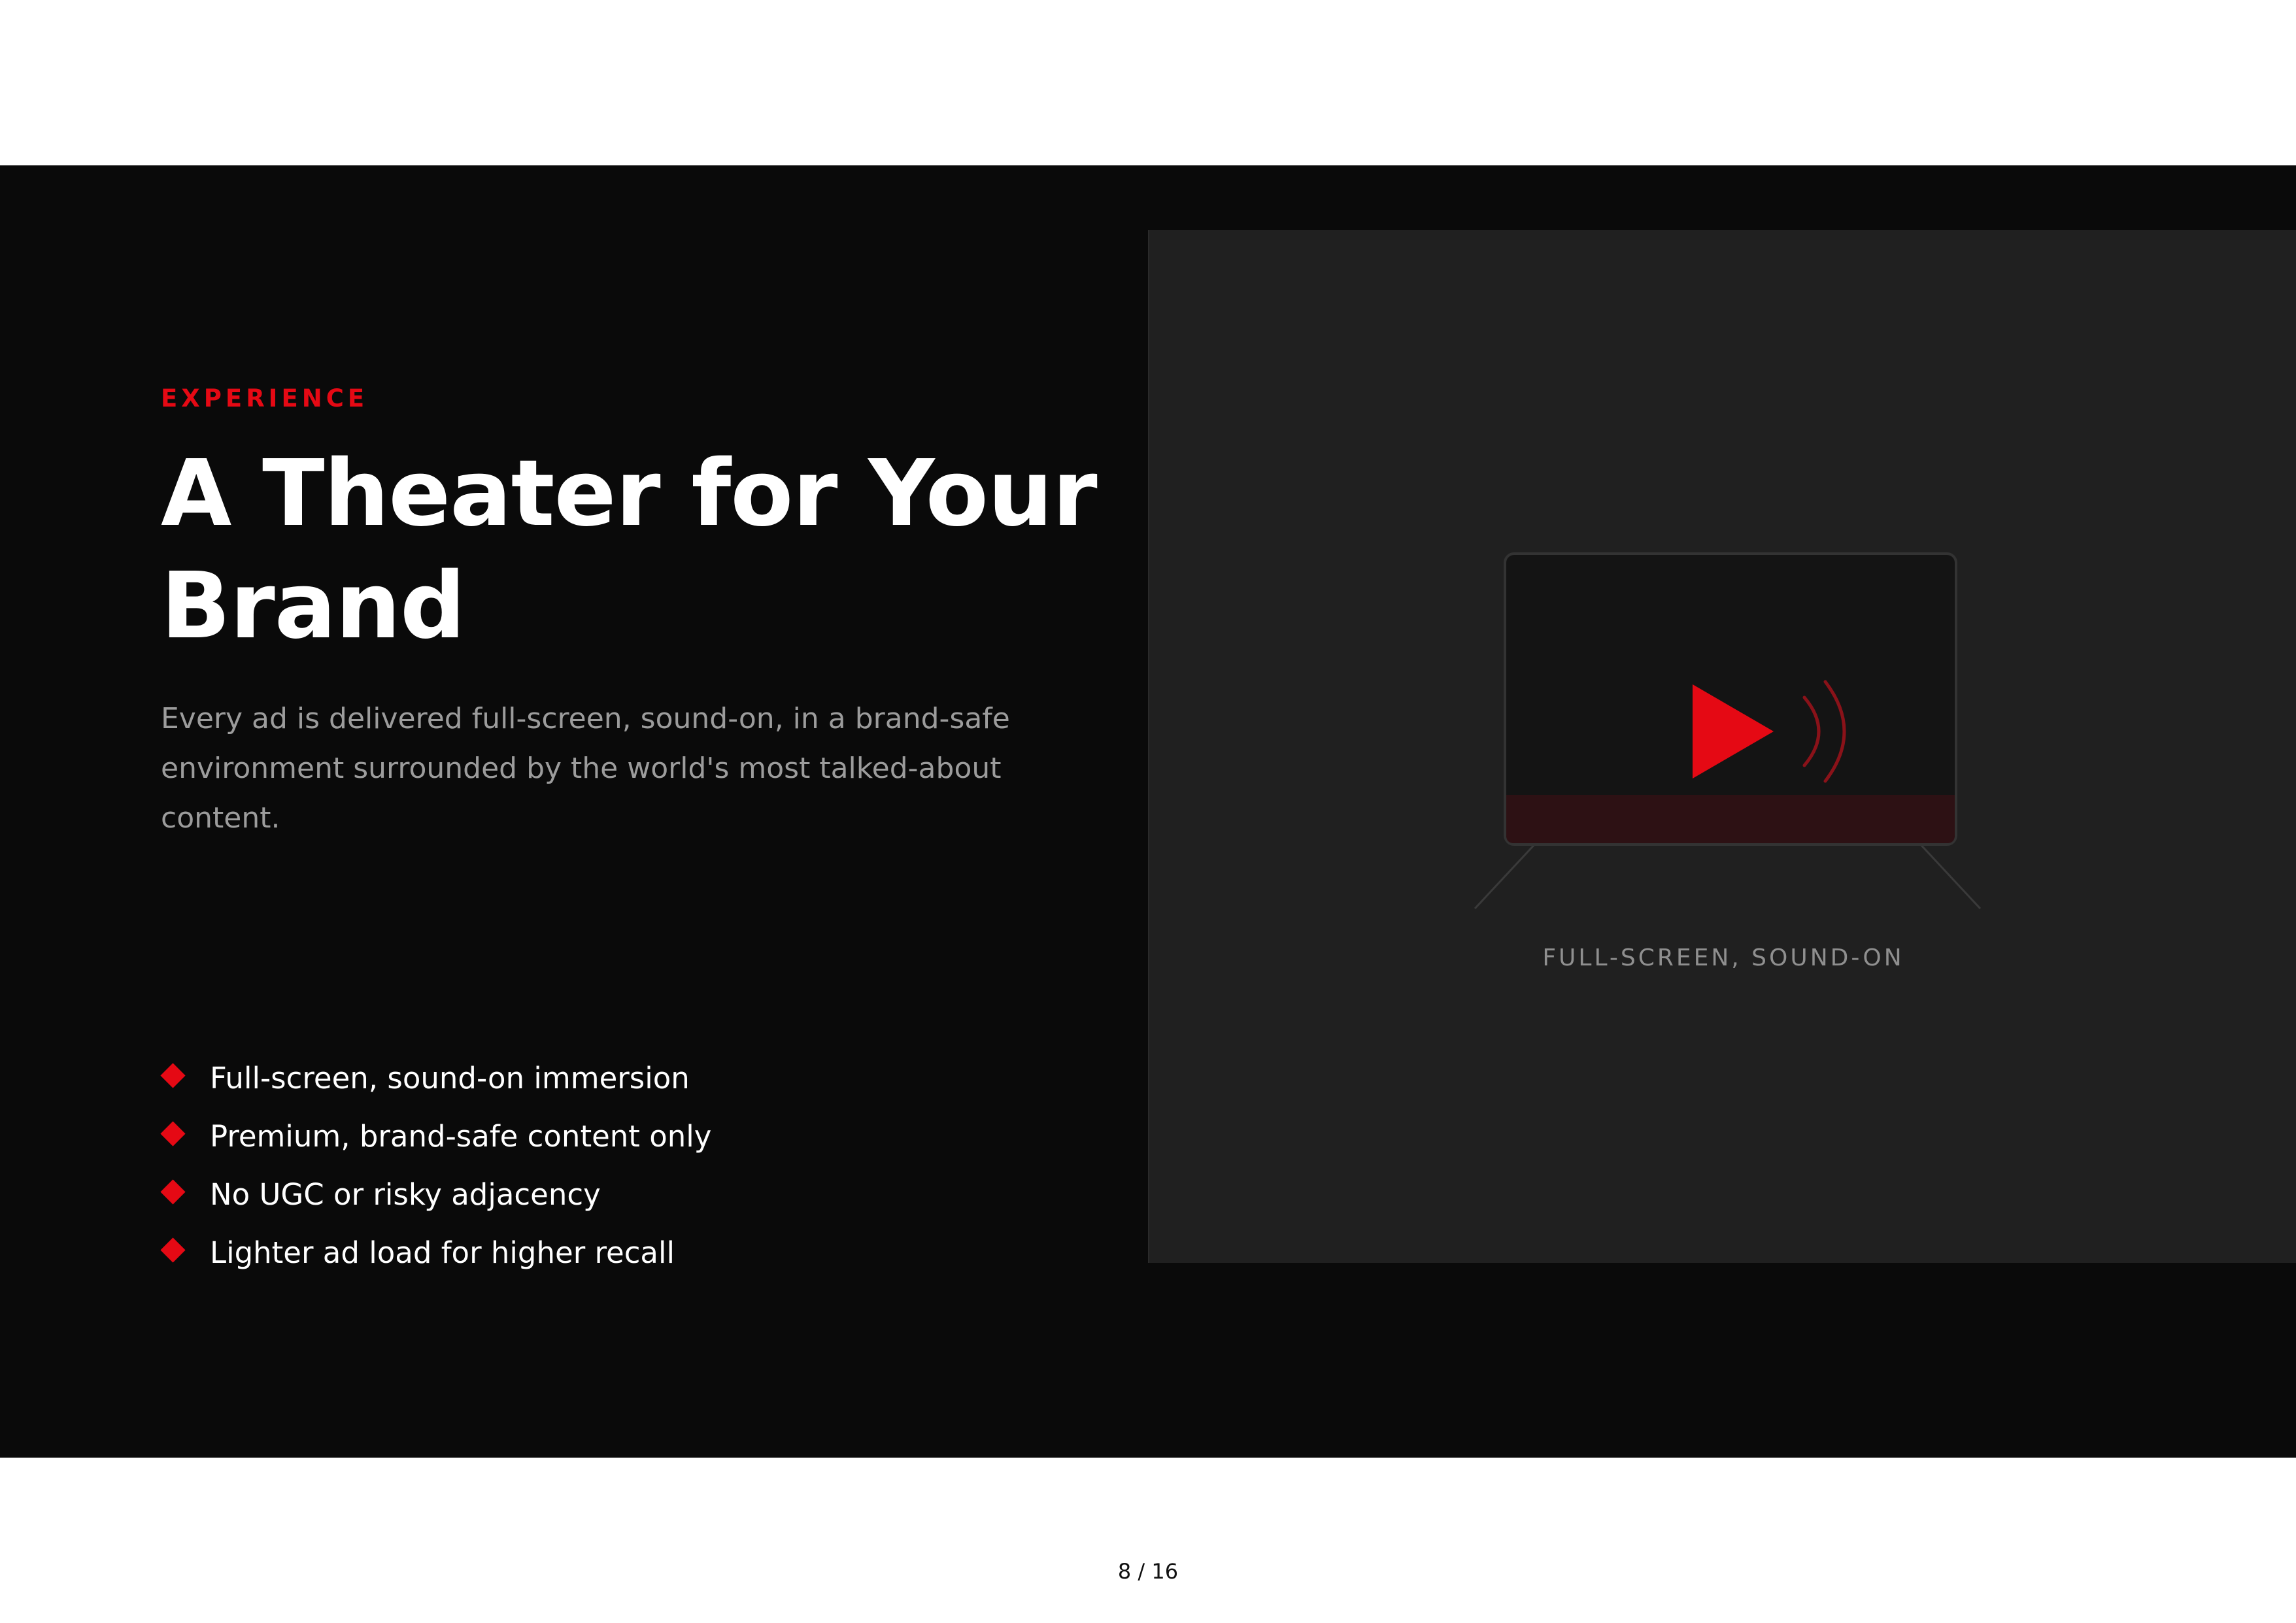  I want to click on feature-item: Lighter ad load for higher recall, so click(436, 1245).